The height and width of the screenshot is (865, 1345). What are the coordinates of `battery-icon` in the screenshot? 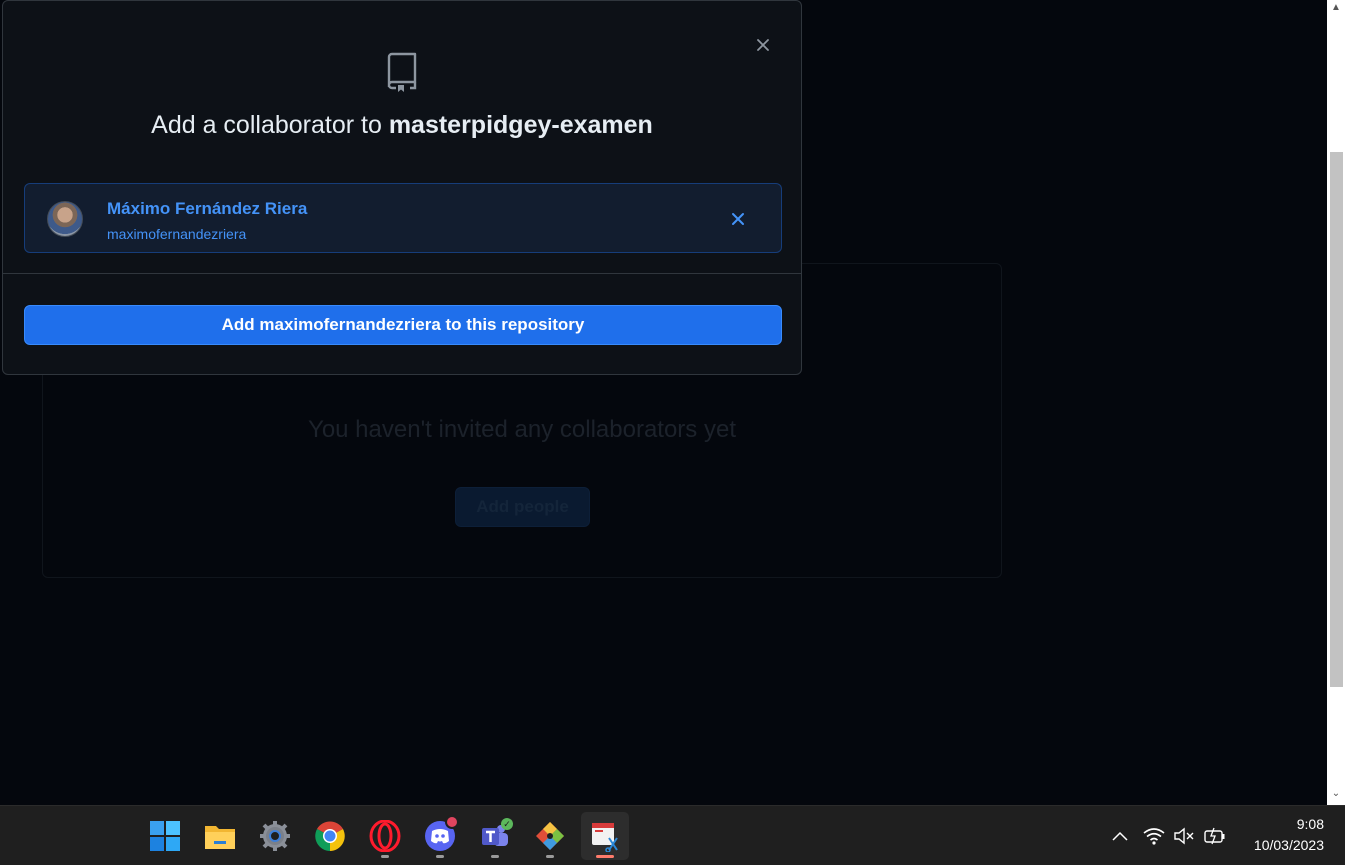 It's located at (1214, 836).